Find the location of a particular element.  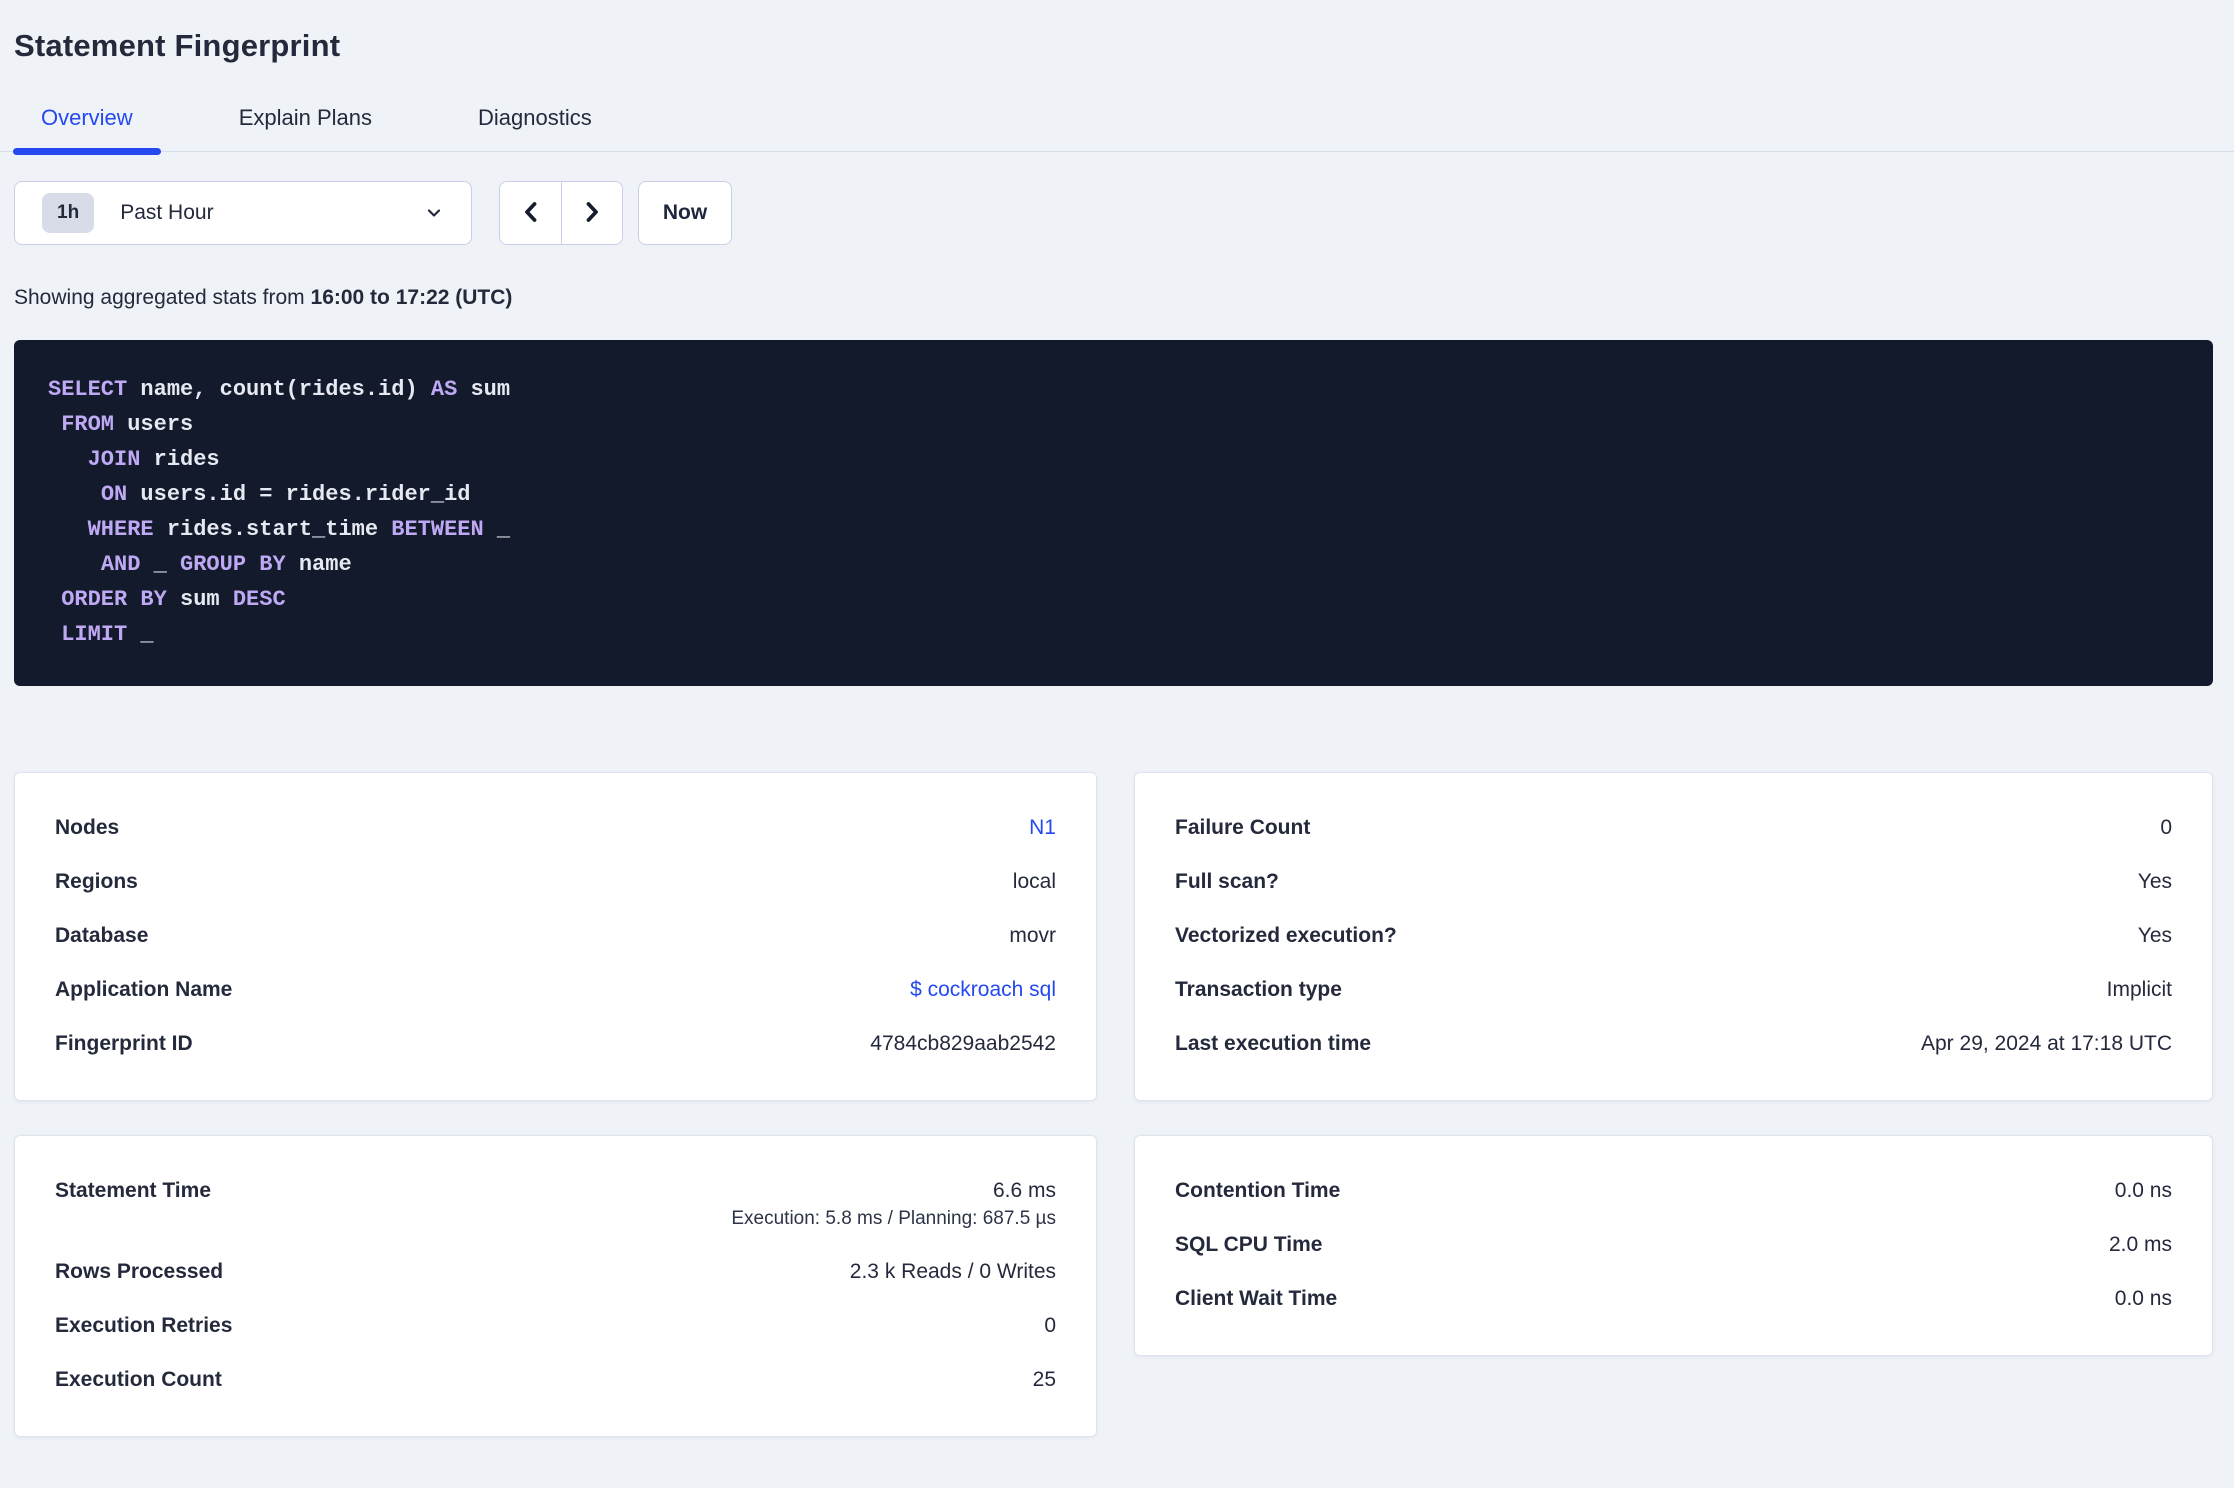

row-value-wrap: Apr 29, 2024 at 17:18 UTC is located at coordinates (2046, 1043).